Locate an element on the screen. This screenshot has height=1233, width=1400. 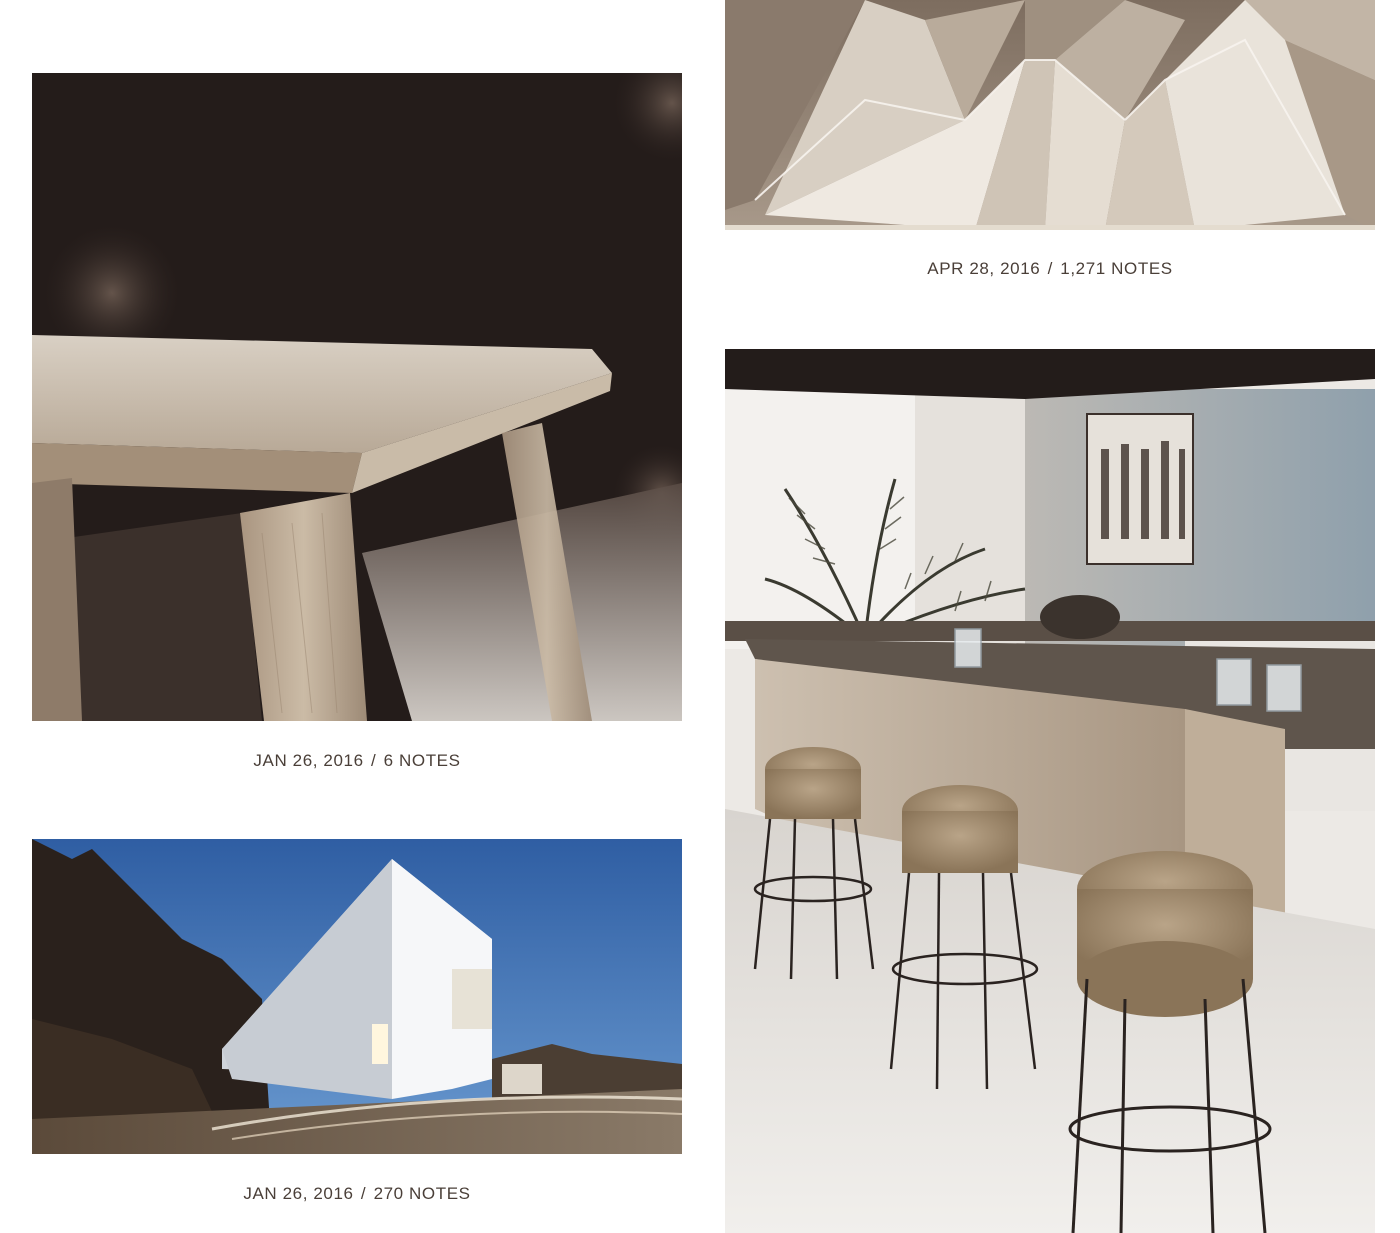
post-notes-link: 270 NOTES is located at coordinates (422, 1193).